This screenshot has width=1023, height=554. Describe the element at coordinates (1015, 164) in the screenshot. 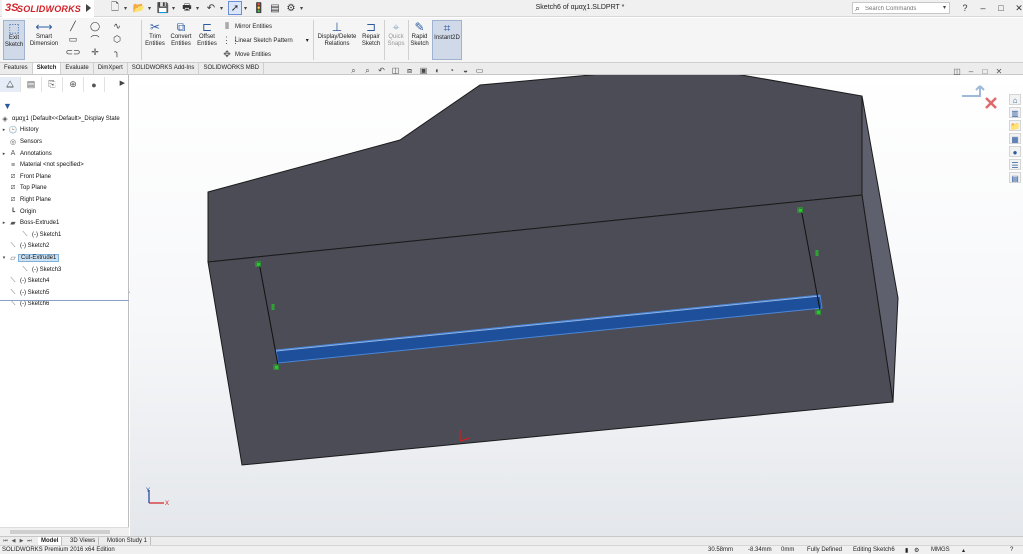

I see `custom-properties-icon: ☰` at that location.